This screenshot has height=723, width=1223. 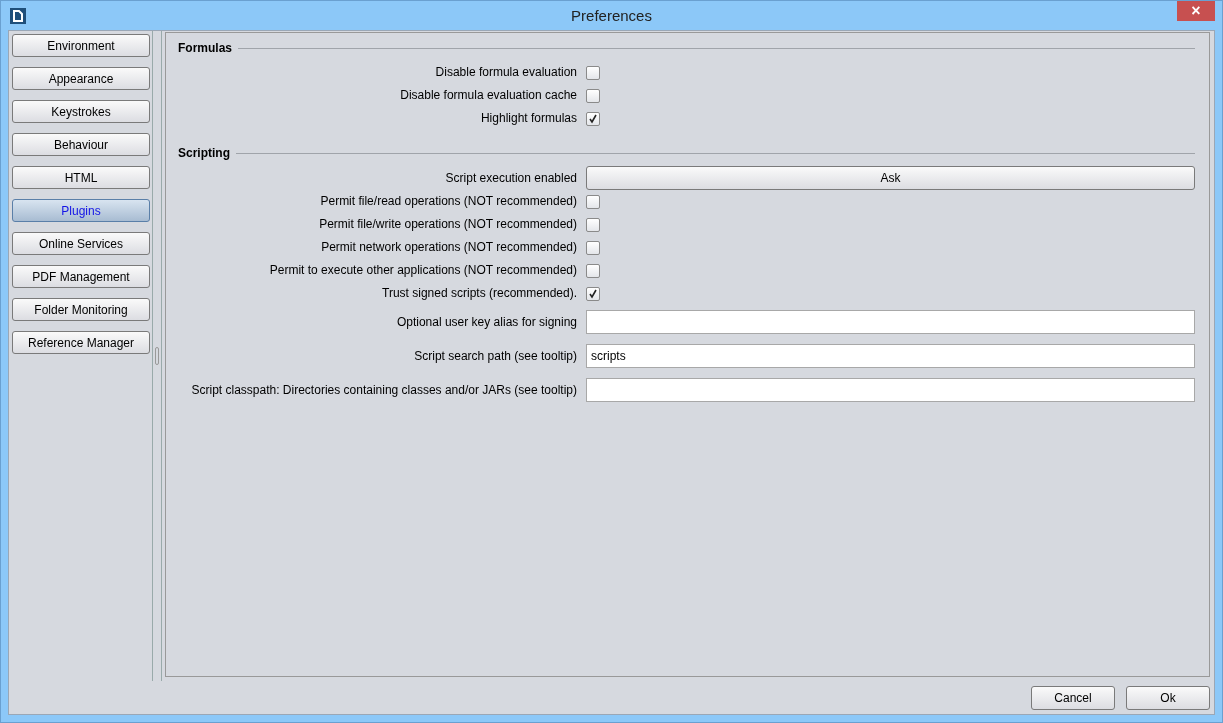 What do you see at coordinates (383, 390) in the screenshot?
I see `setting-label: Script classpath: Directories containing classes and/or JARs (see tooltip)` at bounding box center [383, 390].